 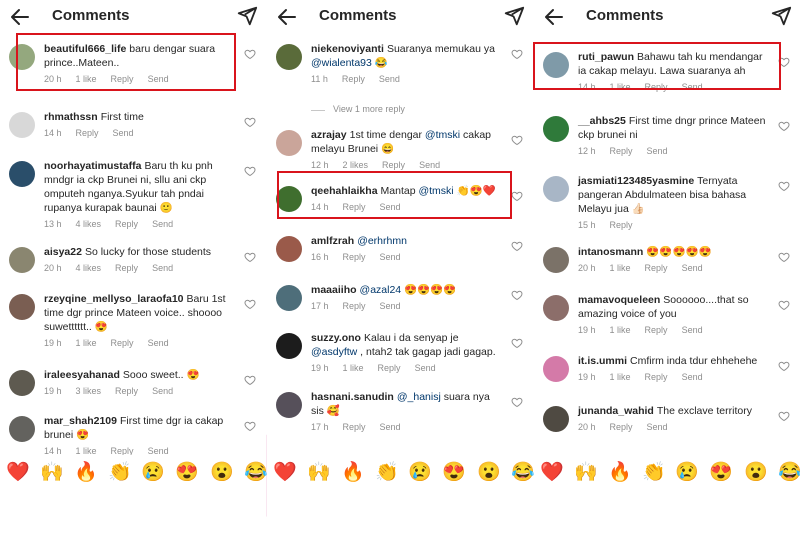 What do you see at coordinates (334, 290) in the screenshot?
I see `comment-username: maaaiiho` at bounding box center [334, 290].